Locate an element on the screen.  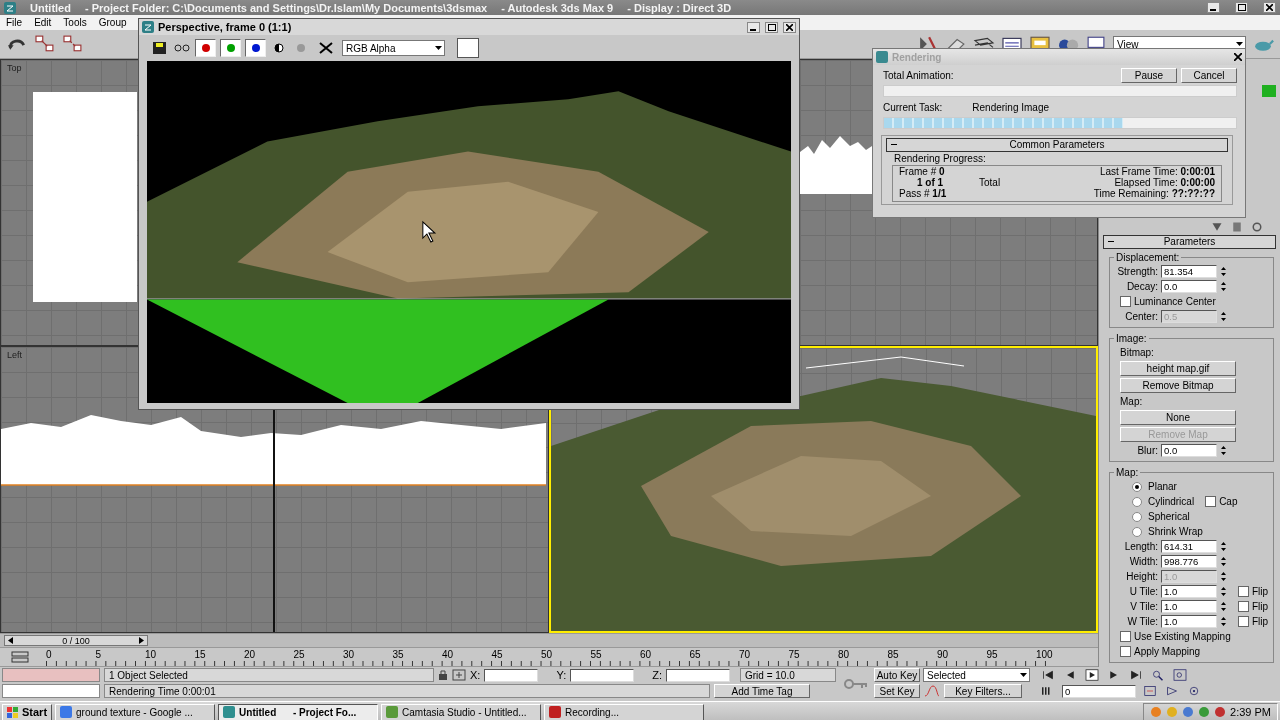
go-to-end-icon is located at coordinates (1136, 675).